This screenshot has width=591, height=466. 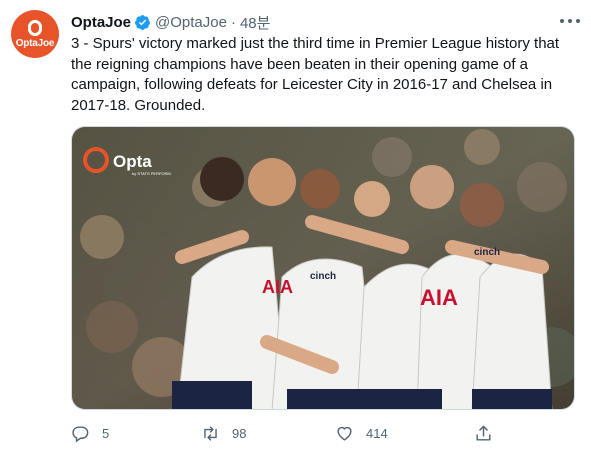 I want to click on like-count: 414, so click(x=377, y=433).